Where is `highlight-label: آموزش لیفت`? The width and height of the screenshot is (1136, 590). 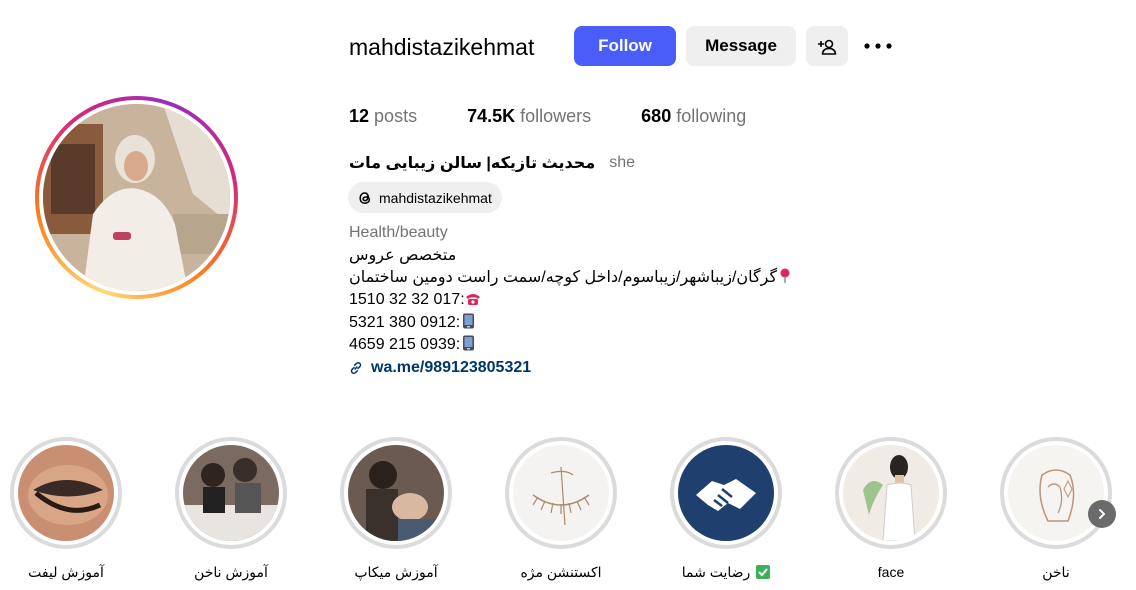 highlight-label: آموزش لیفت is located at coordinates (66, 572).